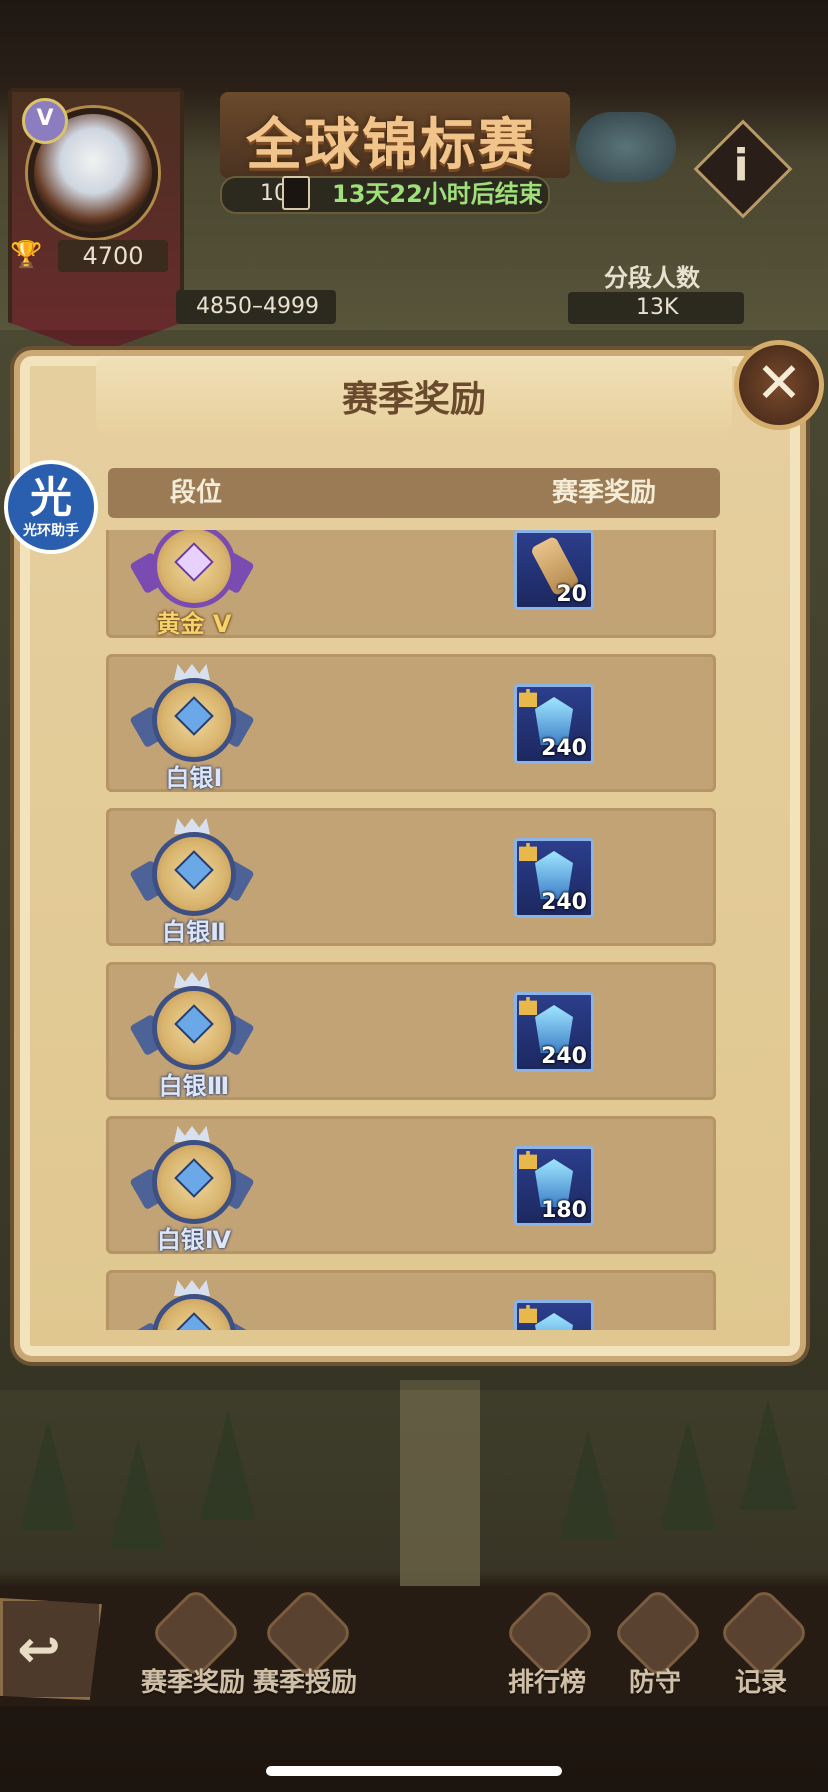 This screenshot has width=828, height=1792. Describe the element at coordinates (760, 1683) in the screenshot. I see `nav-label: 记录` at that location.